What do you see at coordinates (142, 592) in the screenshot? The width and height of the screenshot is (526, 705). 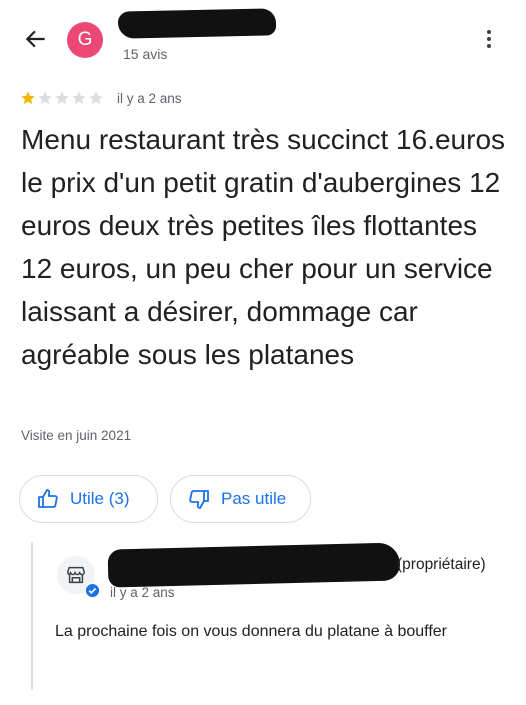 I see `owner-reply-time: il y a 2 ans` at bounding box center [142, 592].